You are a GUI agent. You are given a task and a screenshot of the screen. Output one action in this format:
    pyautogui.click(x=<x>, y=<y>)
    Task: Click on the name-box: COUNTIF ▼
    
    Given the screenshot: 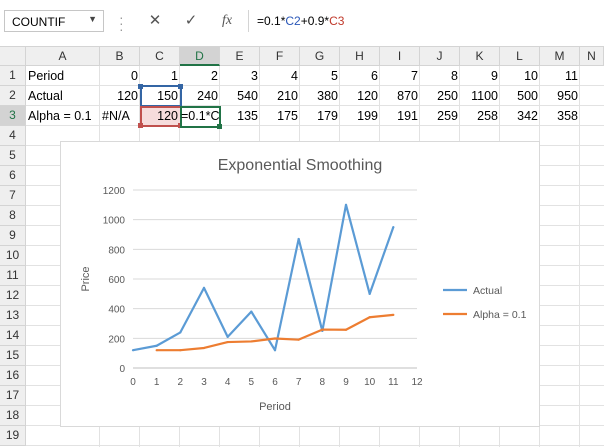 What is the action you would take?
    pyautogui.click(x=54, y=21)
    